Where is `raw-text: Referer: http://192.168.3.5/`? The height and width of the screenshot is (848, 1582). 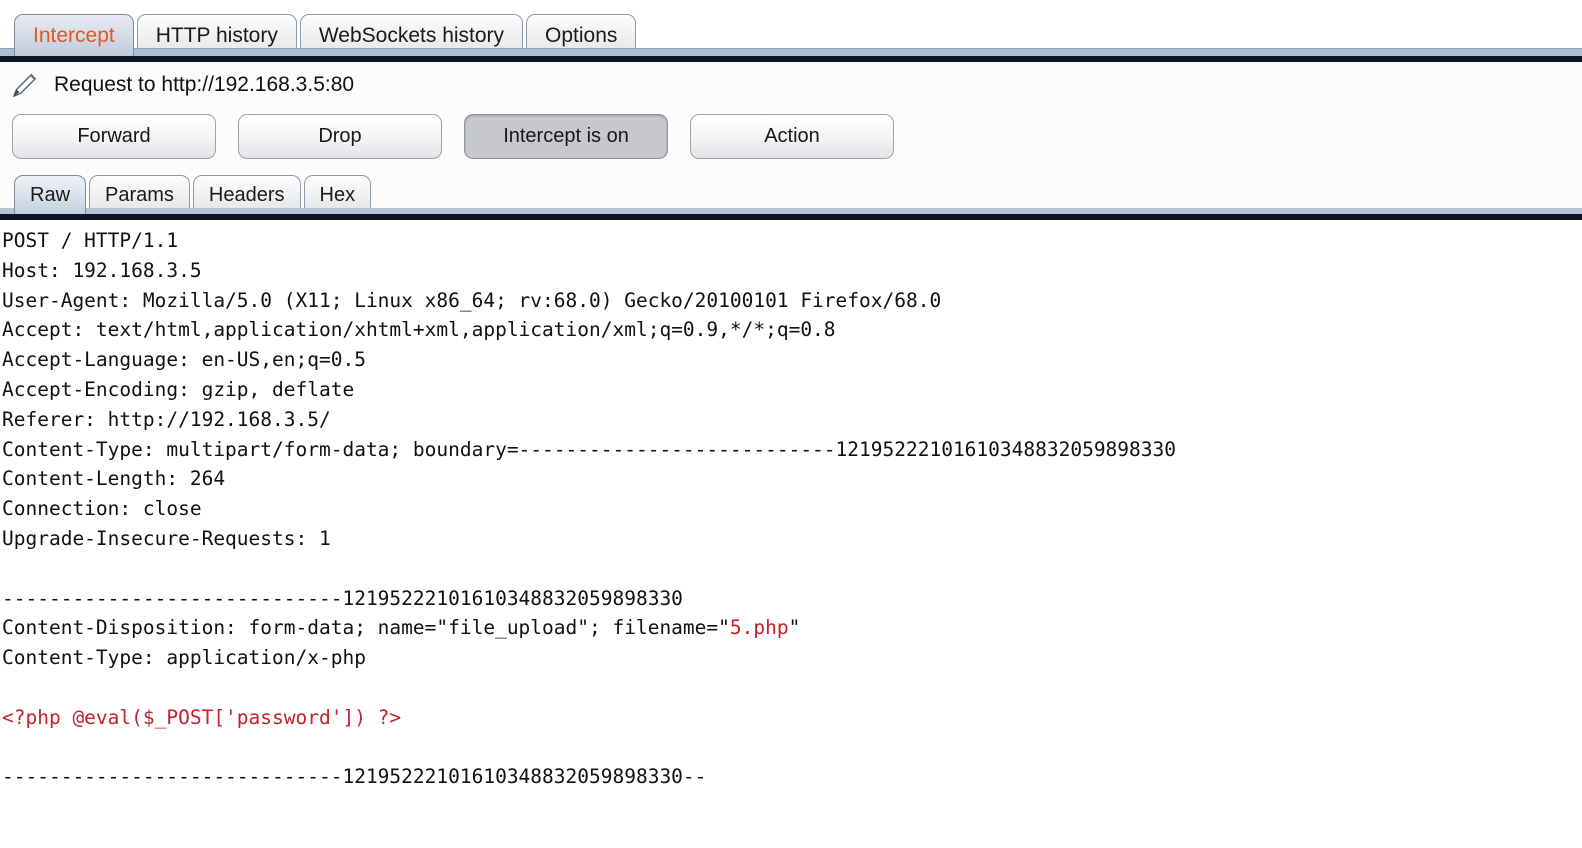
raw-text: Referer: http://192.168.3.5/ is located at coordinates (166, 419).